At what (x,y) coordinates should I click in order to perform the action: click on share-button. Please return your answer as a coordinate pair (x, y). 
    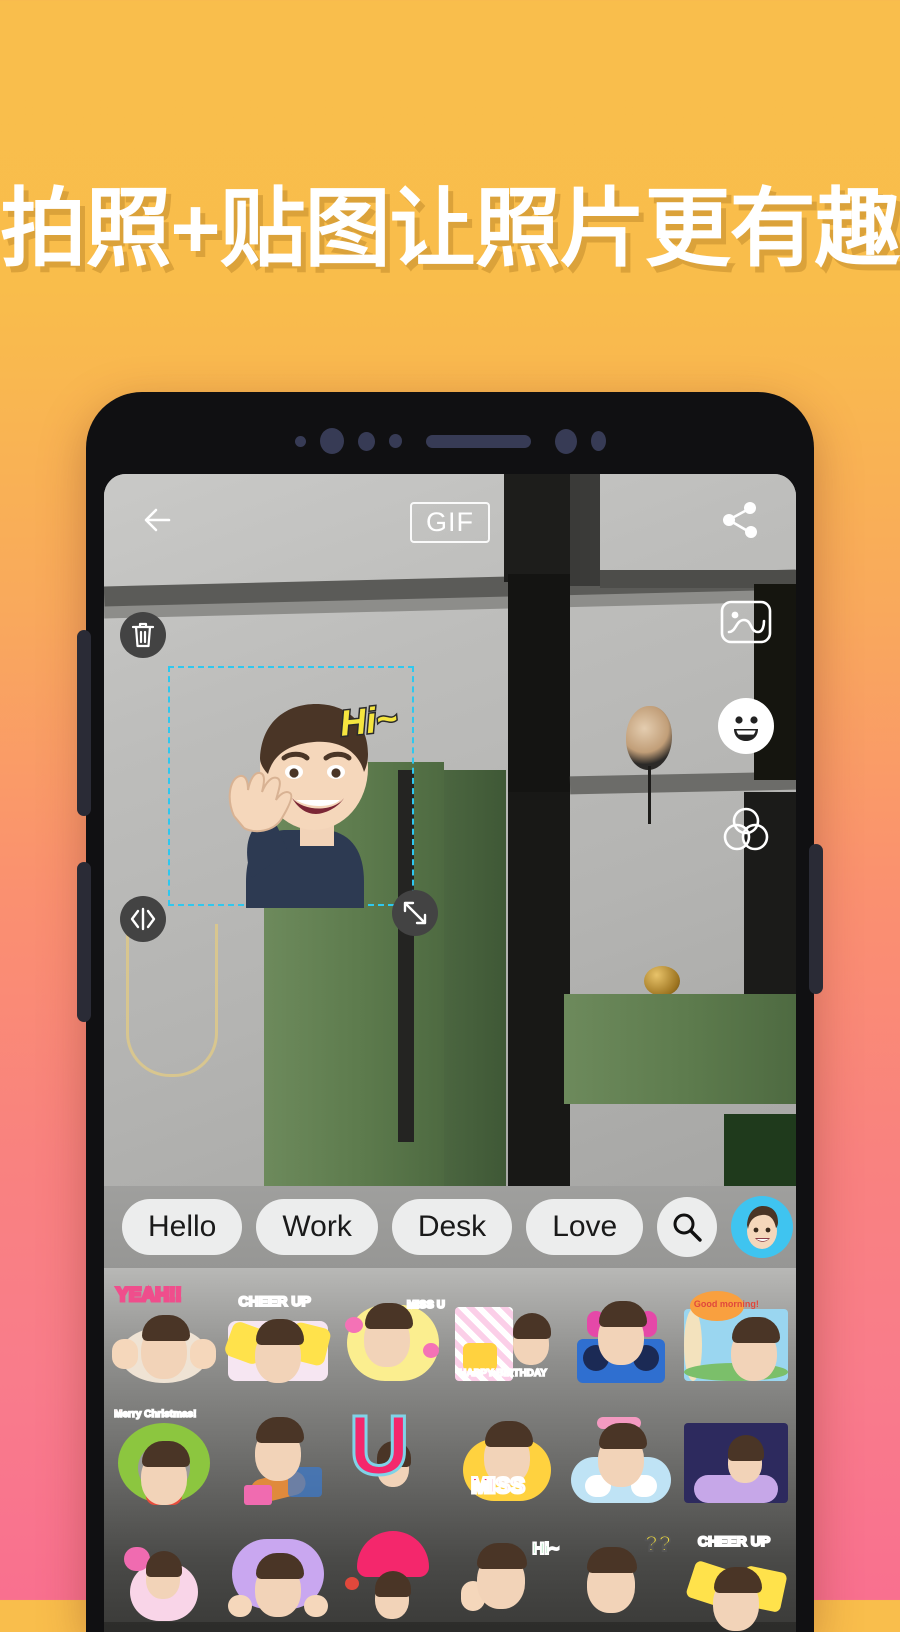
    Looking at the image, I should click on (740, 522).